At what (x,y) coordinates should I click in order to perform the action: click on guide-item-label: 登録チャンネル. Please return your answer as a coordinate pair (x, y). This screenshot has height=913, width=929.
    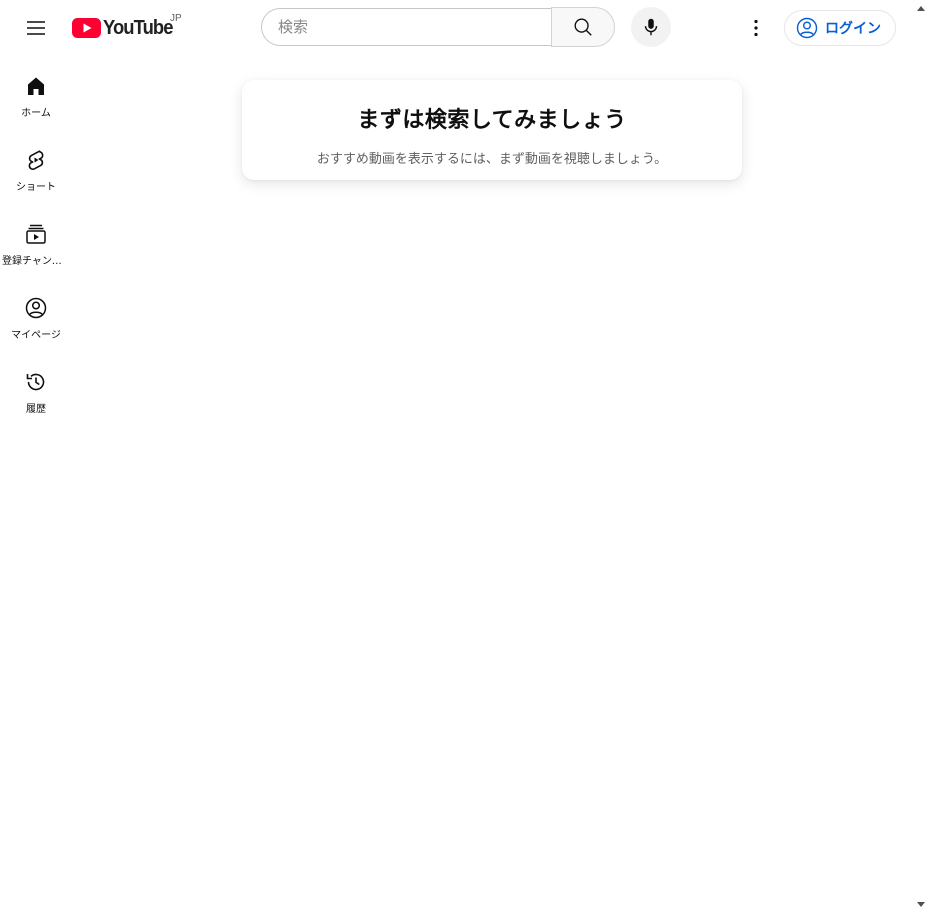
    Looking at the image, I should click on (36, 261).